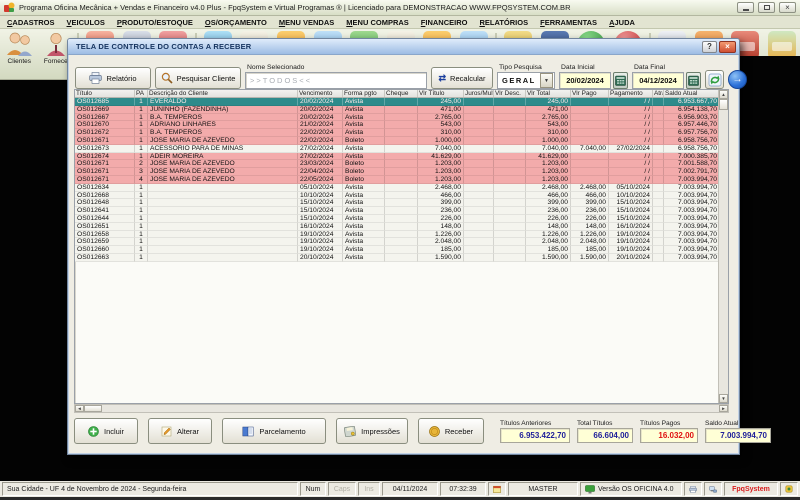 The height and width of the screenshot is (500, 800). Describe the element at coordinates (745, 7) in the screenshot. I see `minimize-button` at that location.